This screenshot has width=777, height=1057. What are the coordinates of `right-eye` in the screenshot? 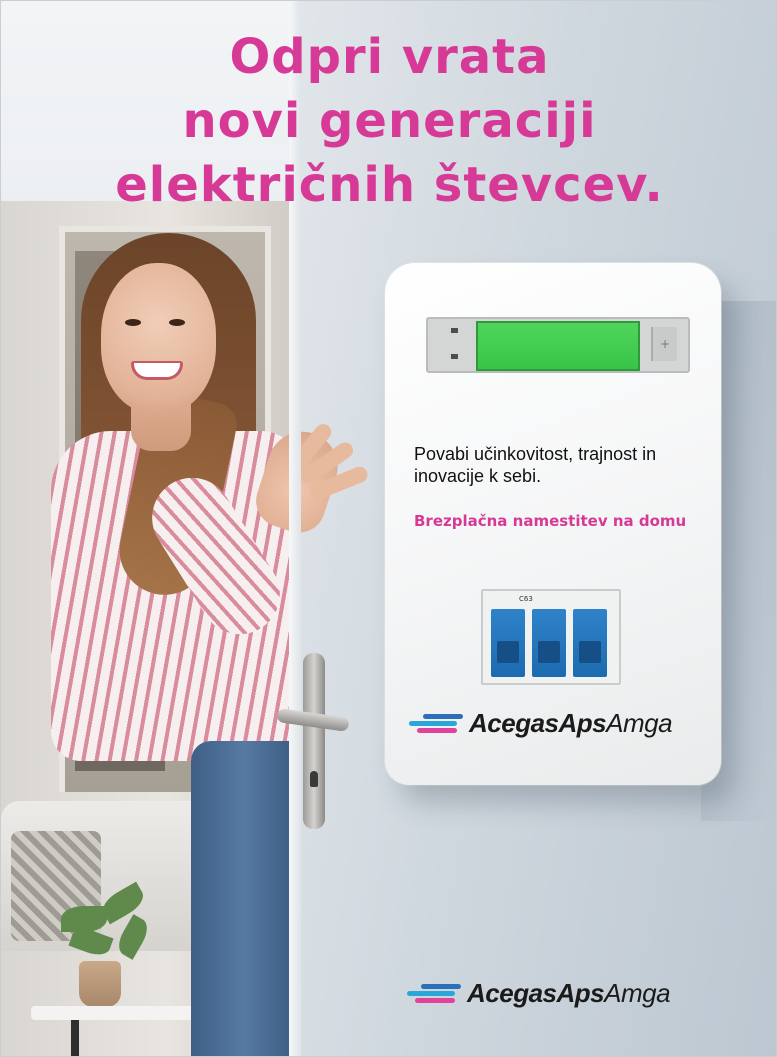 It's located at (177, 322).